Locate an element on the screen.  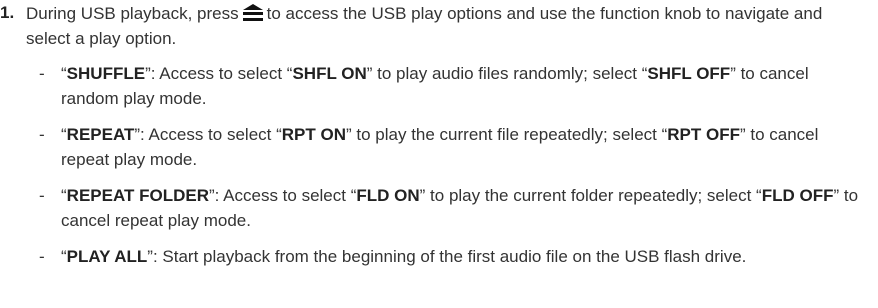
option-off-value: RPT OFF is located at coordinates (703, 134).